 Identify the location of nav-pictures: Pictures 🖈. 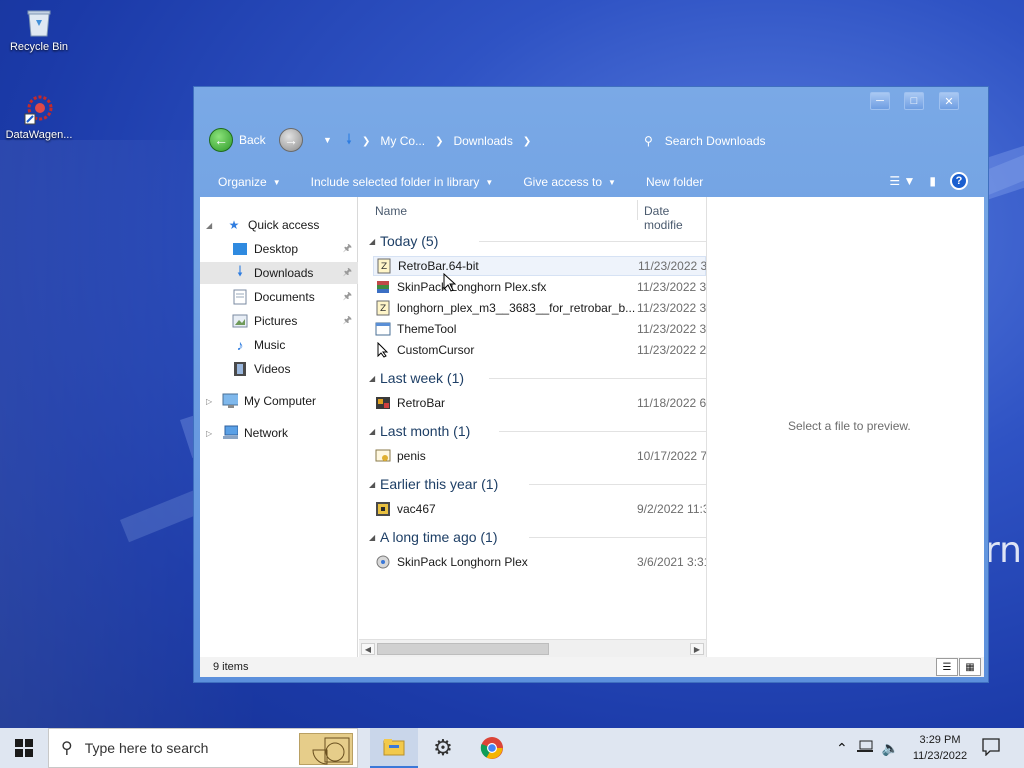
(279, 321).